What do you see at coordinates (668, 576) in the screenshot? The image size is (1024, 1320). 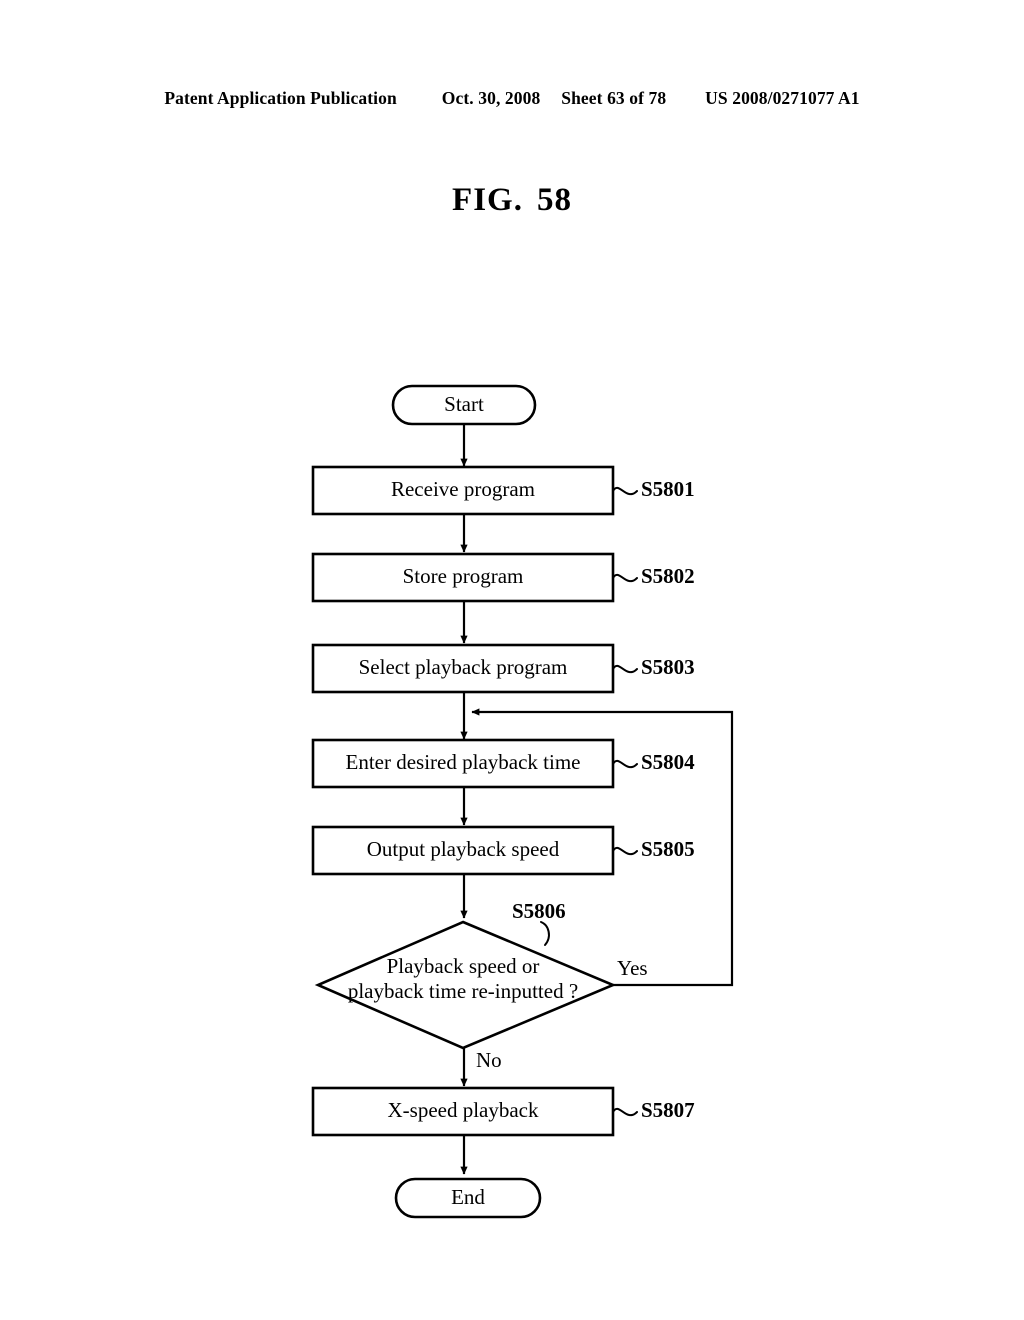 I see `step-label-s5802: S5802` at bounding box center [668, 576].